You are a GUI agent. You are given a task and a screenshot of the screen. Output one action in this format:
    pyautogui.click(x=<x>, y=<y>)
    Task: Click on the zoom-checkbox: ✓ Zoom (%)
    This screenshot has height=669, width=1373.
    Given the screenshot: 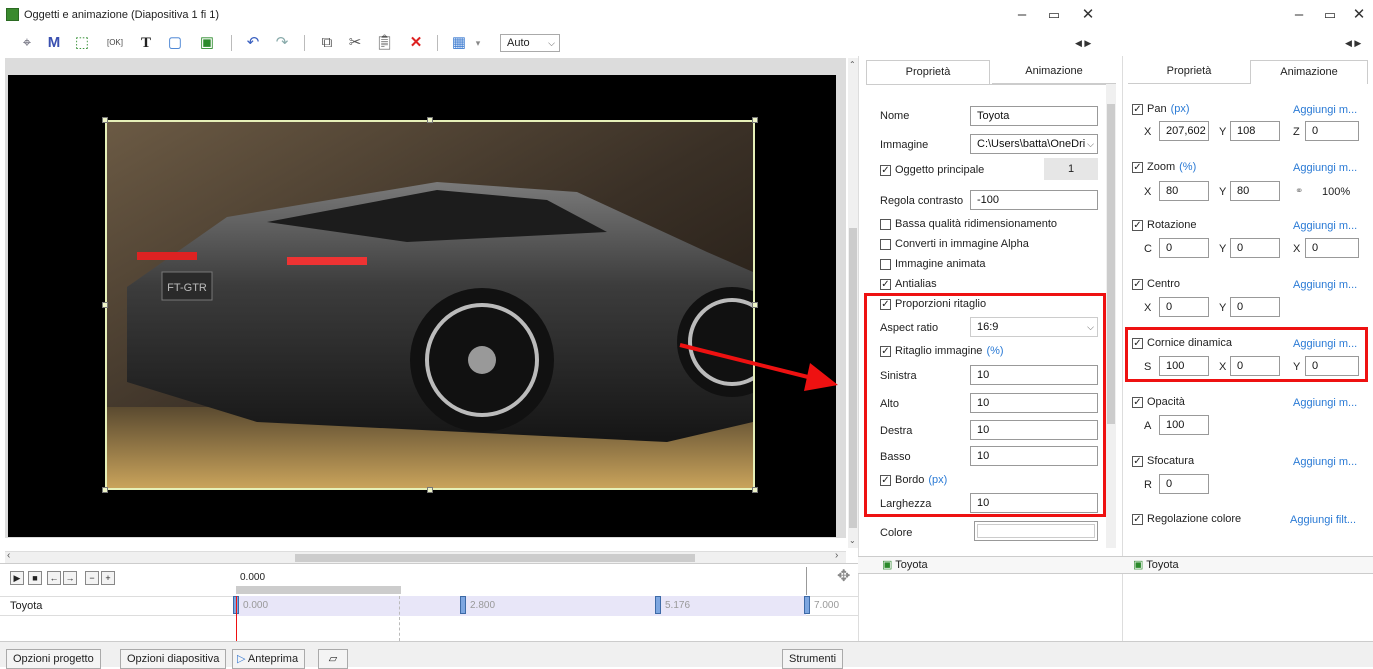 What is the action you would take?
    pyautogui.click(x=1164, y=167)
    